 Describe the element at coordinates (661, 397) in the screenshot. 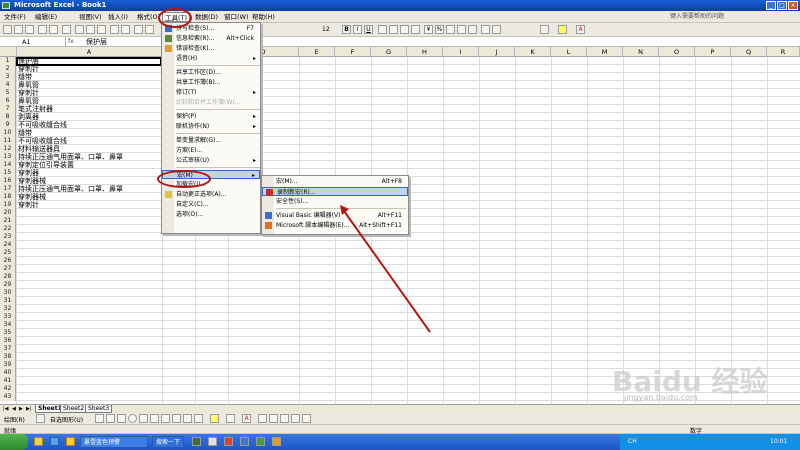

I see `baidu-watermark-url: jingyan.baidu.com` at that location.